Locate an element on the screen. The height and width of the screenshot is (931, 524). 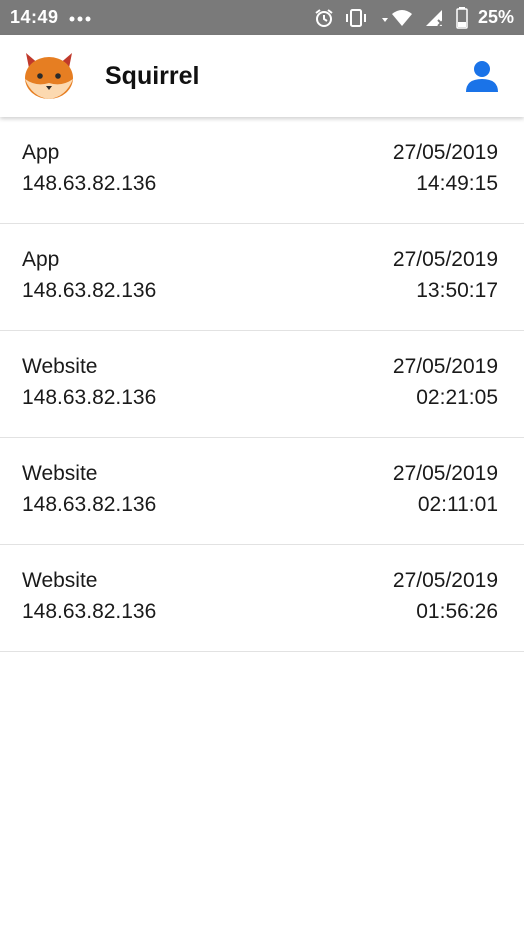
status-time: 14:49 is located at coordinates (34, 17).